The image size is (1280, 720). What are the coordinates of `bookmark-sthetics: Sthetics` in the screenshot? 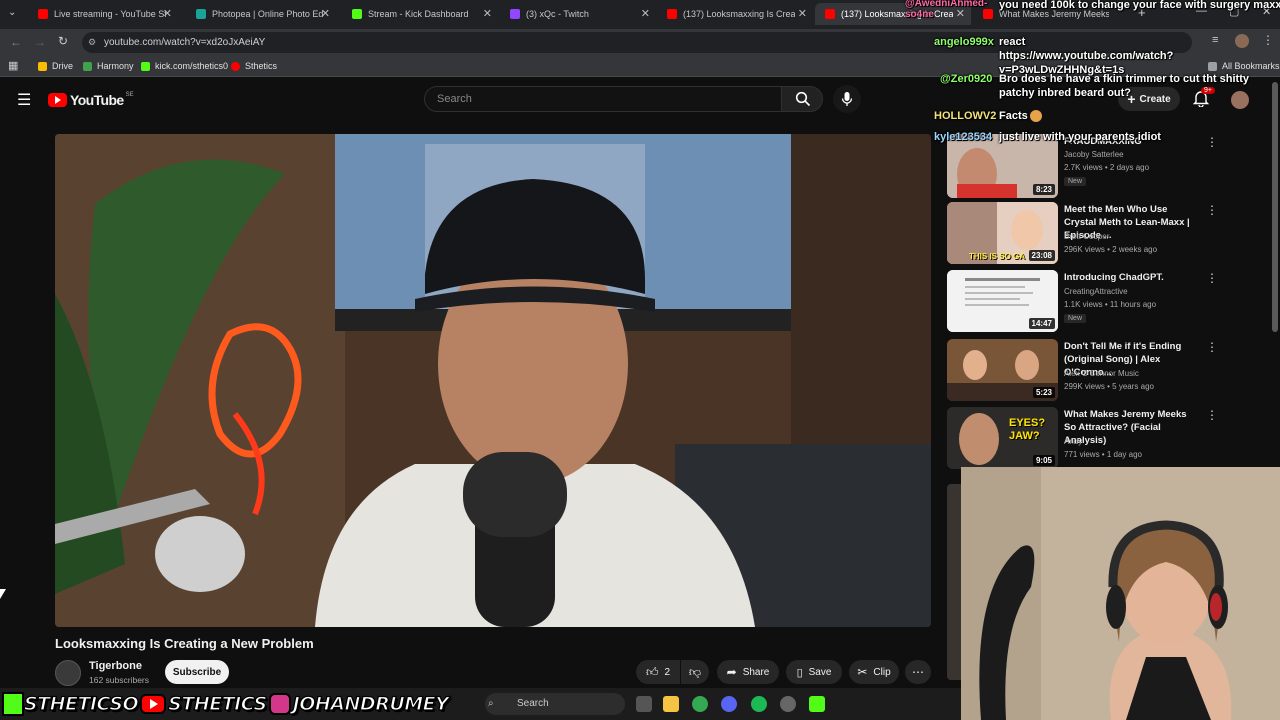 It's located at (254, 66).